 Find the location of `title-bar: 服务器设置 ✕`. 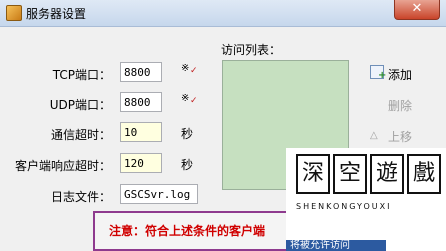

title-bar: 服务器设置 ✕ is located at coordinates (223, 13).